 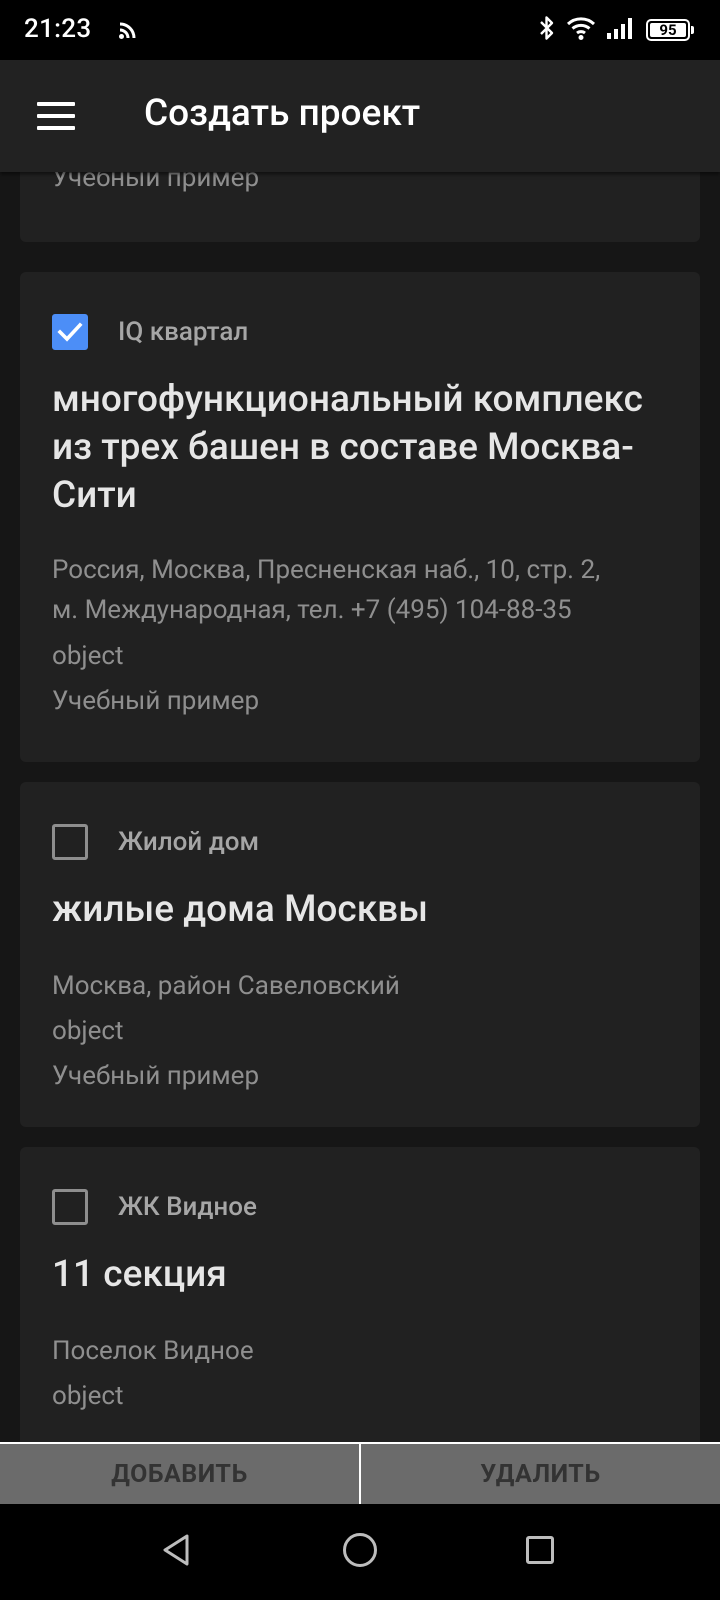 I want to click on status-time: 21:23, so click(x=58, y=29).